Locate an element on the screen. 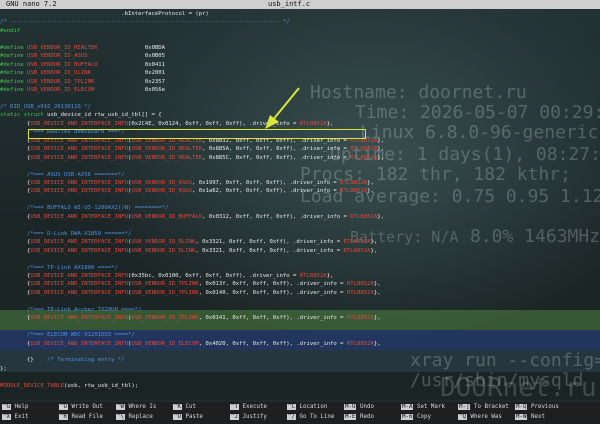  shortcut-key: ^R is located at coordinates (63, 417).